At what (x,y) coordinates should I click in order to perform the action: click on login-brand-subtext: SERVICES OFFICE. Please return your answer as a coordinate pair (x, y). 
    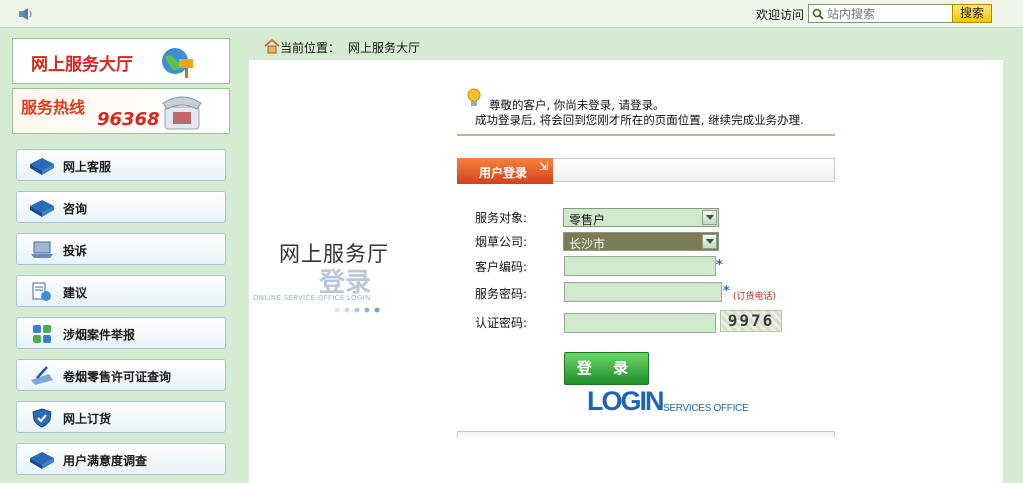
    Looking at the image, I should click on (706, 408).